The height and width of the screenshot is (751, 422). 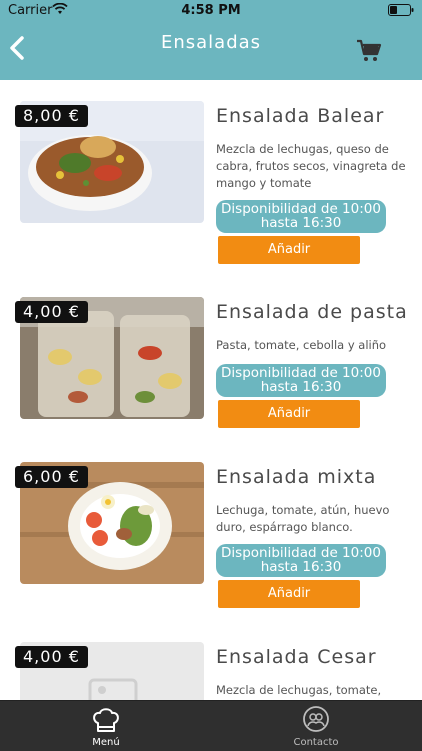 I want to click on tab-menu: Menú, so click(x=106, y=726).